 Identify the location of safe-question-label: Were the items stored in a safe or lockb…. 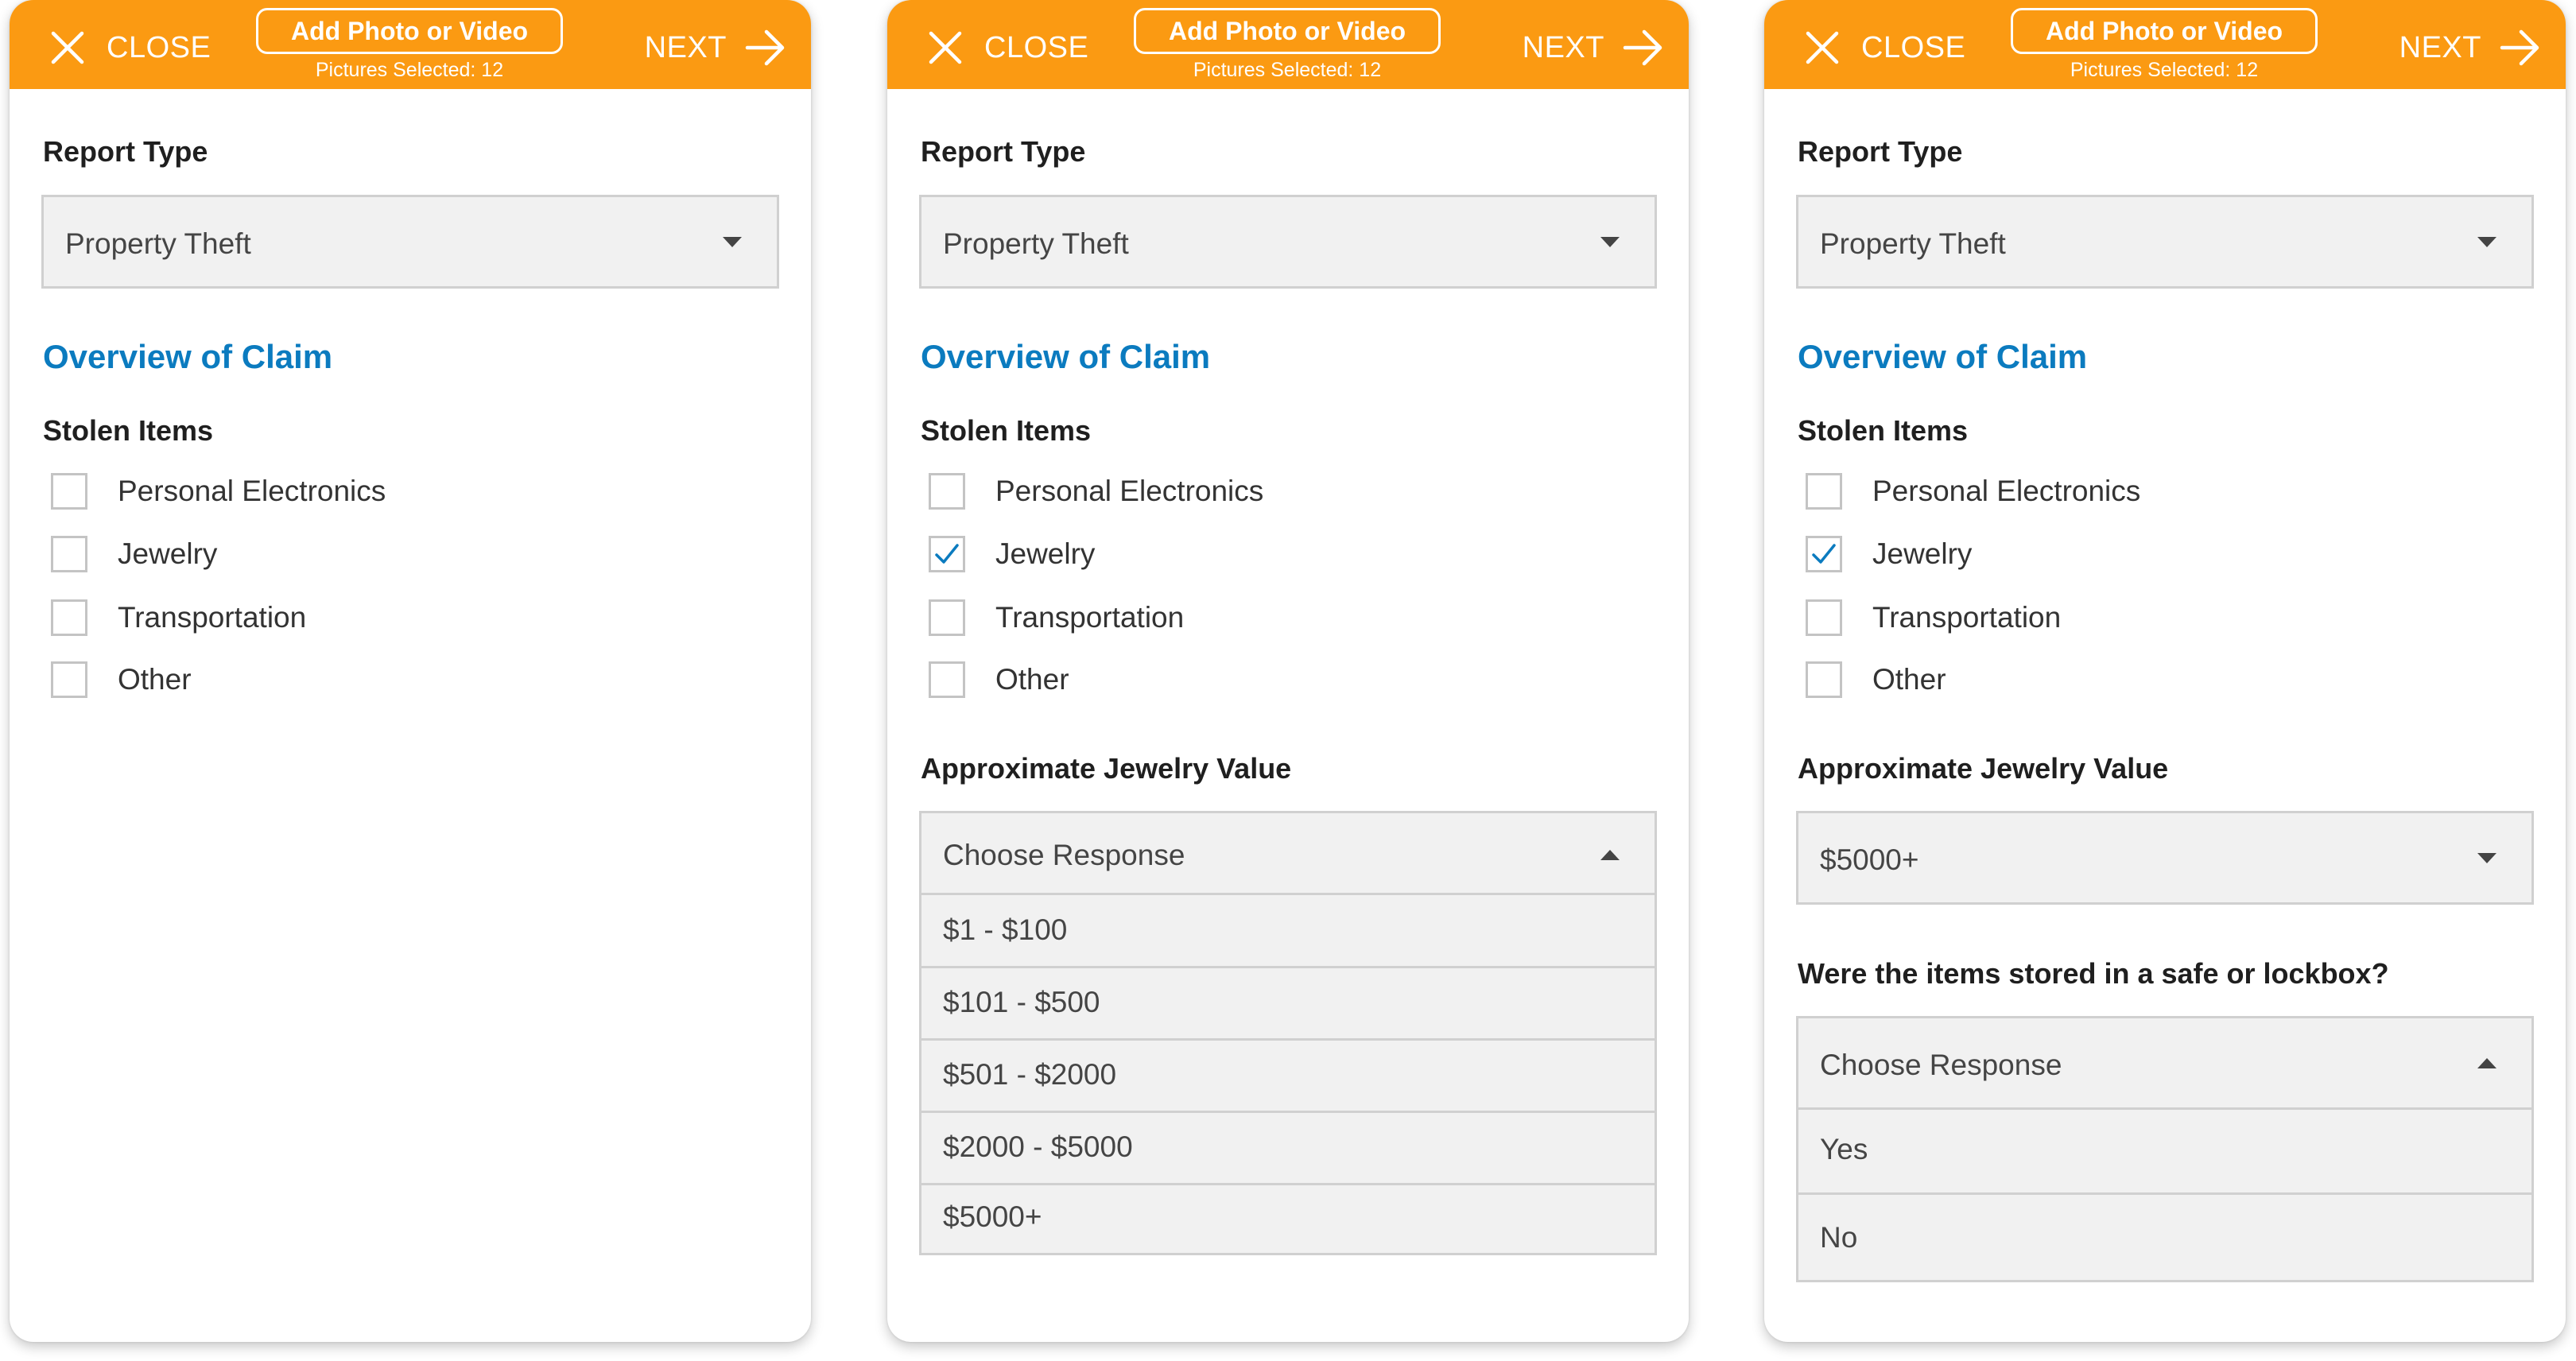
(2093, 973).